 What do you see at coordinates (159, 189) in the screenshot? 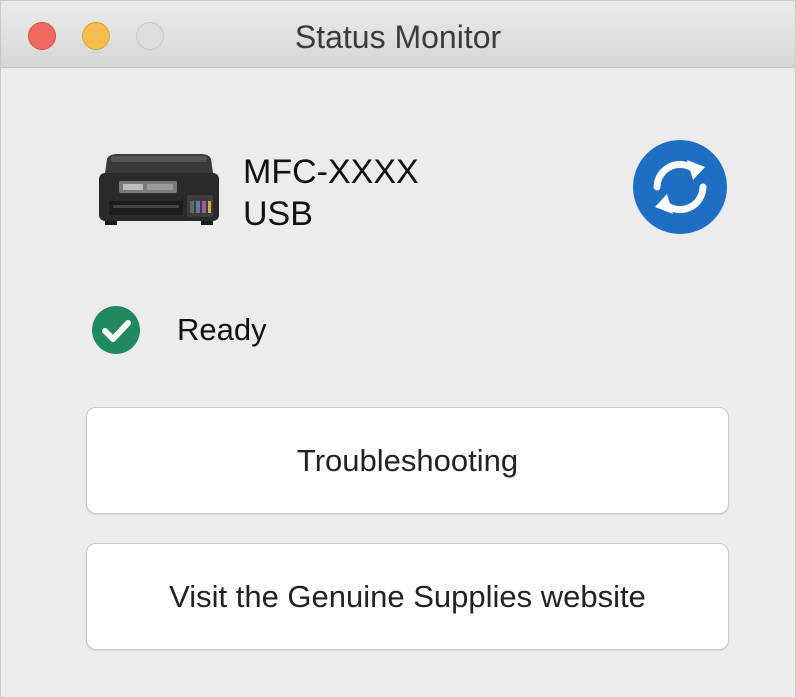
I see `printer-icon` at bounding box center [159, 189].